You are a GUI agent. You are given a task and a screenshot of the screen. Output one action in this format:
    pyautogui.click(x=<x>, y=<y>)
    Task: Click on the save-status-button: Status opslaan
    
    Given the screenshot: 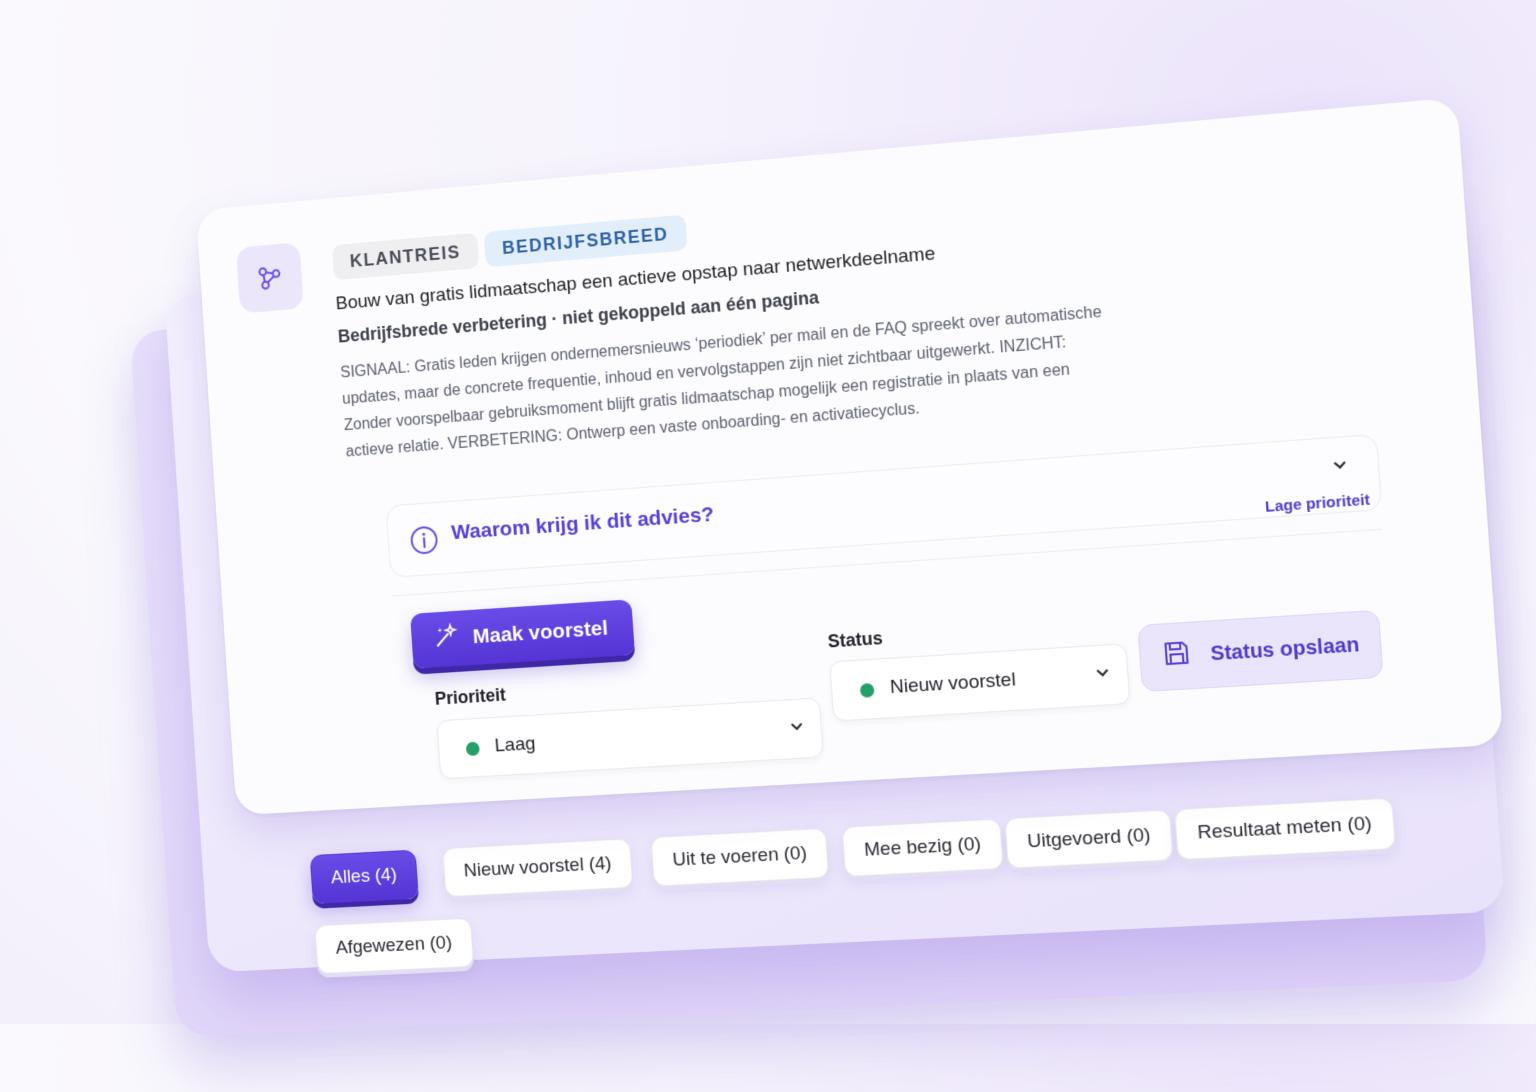 What is the action you would take?
    pyautogui.click(x=1260, y=651)
    